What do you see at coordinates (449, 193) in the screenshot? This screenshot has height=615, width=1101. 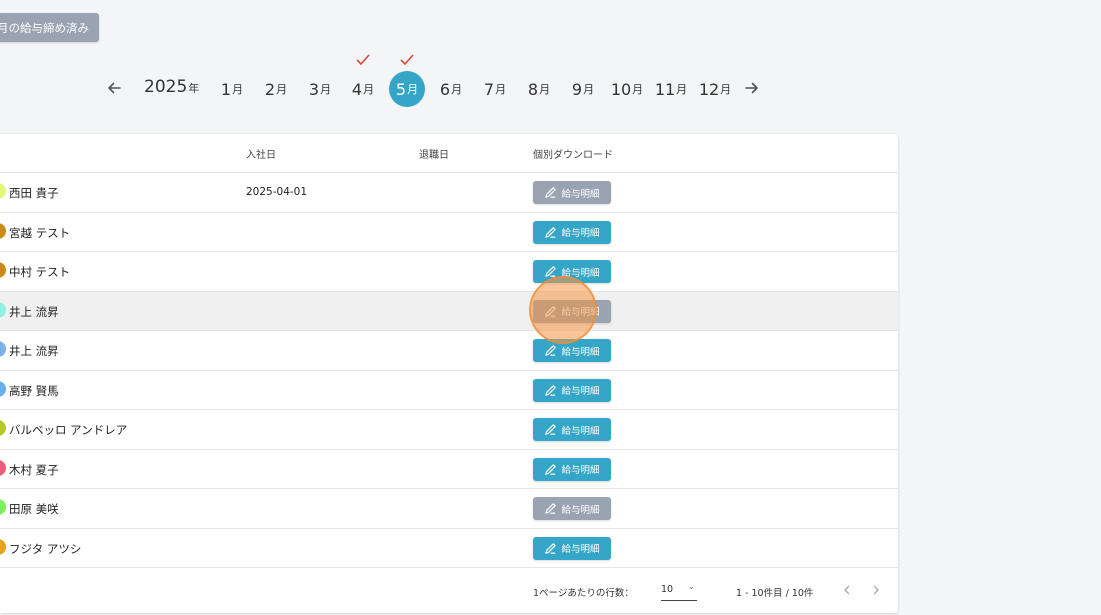 I see `table-row: 西田 貴子 2025-04-01 給与明細` at bounding box center [449, 193].